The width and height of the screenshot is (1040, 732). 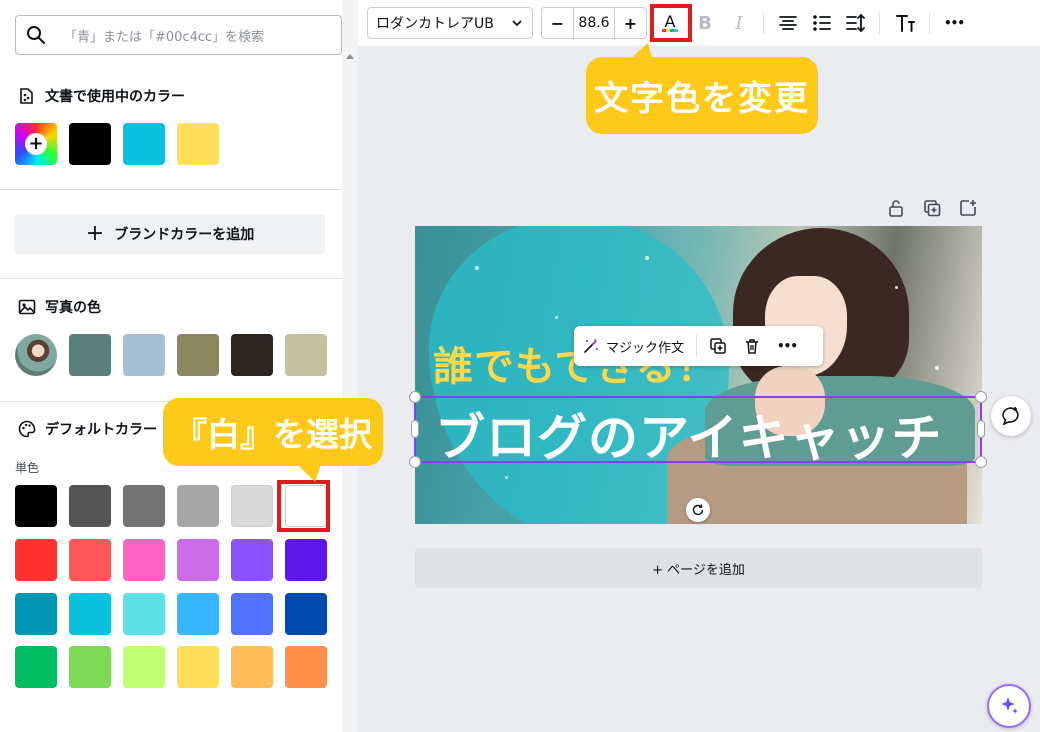 What do you see at coordinates (170, 234) in the screenshot?
I see `add-brand-color-button: + ブランドカラーを追加` at bounding box center [170, 234].